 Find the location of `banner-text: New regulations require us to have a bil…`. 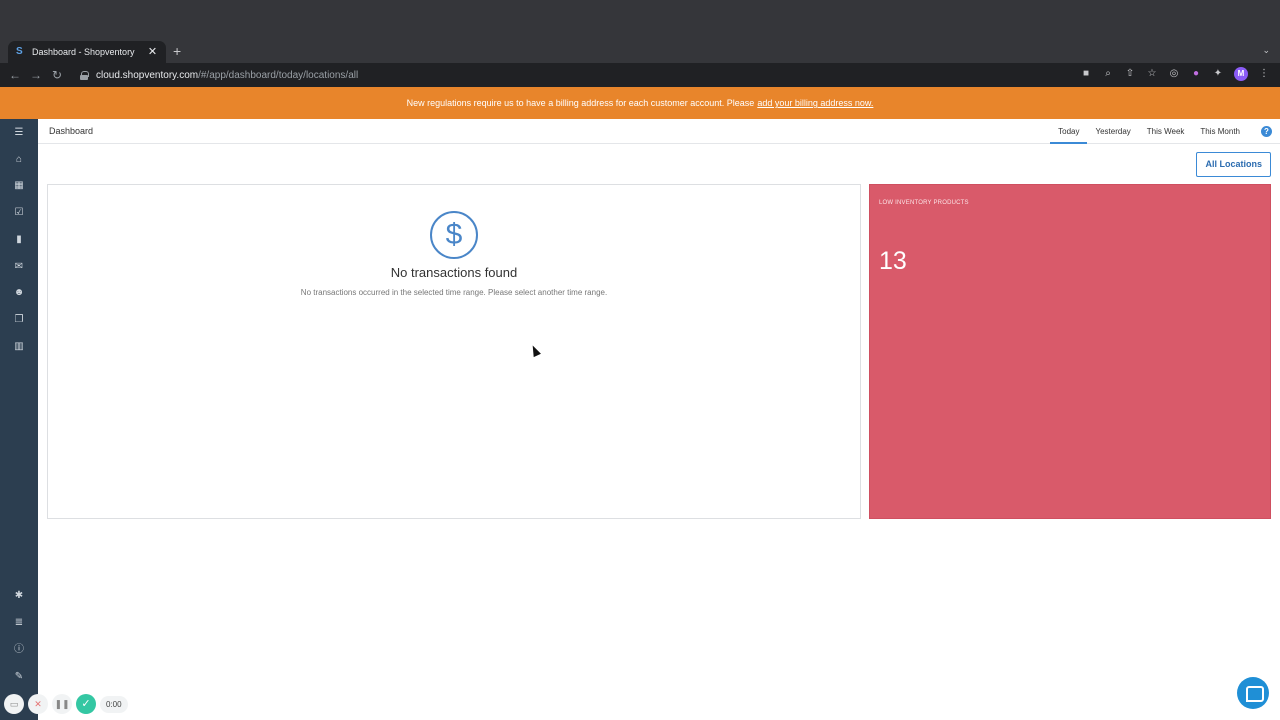

banner-text: New regulations require us to have a bil… is located at coordinates (580, 103).